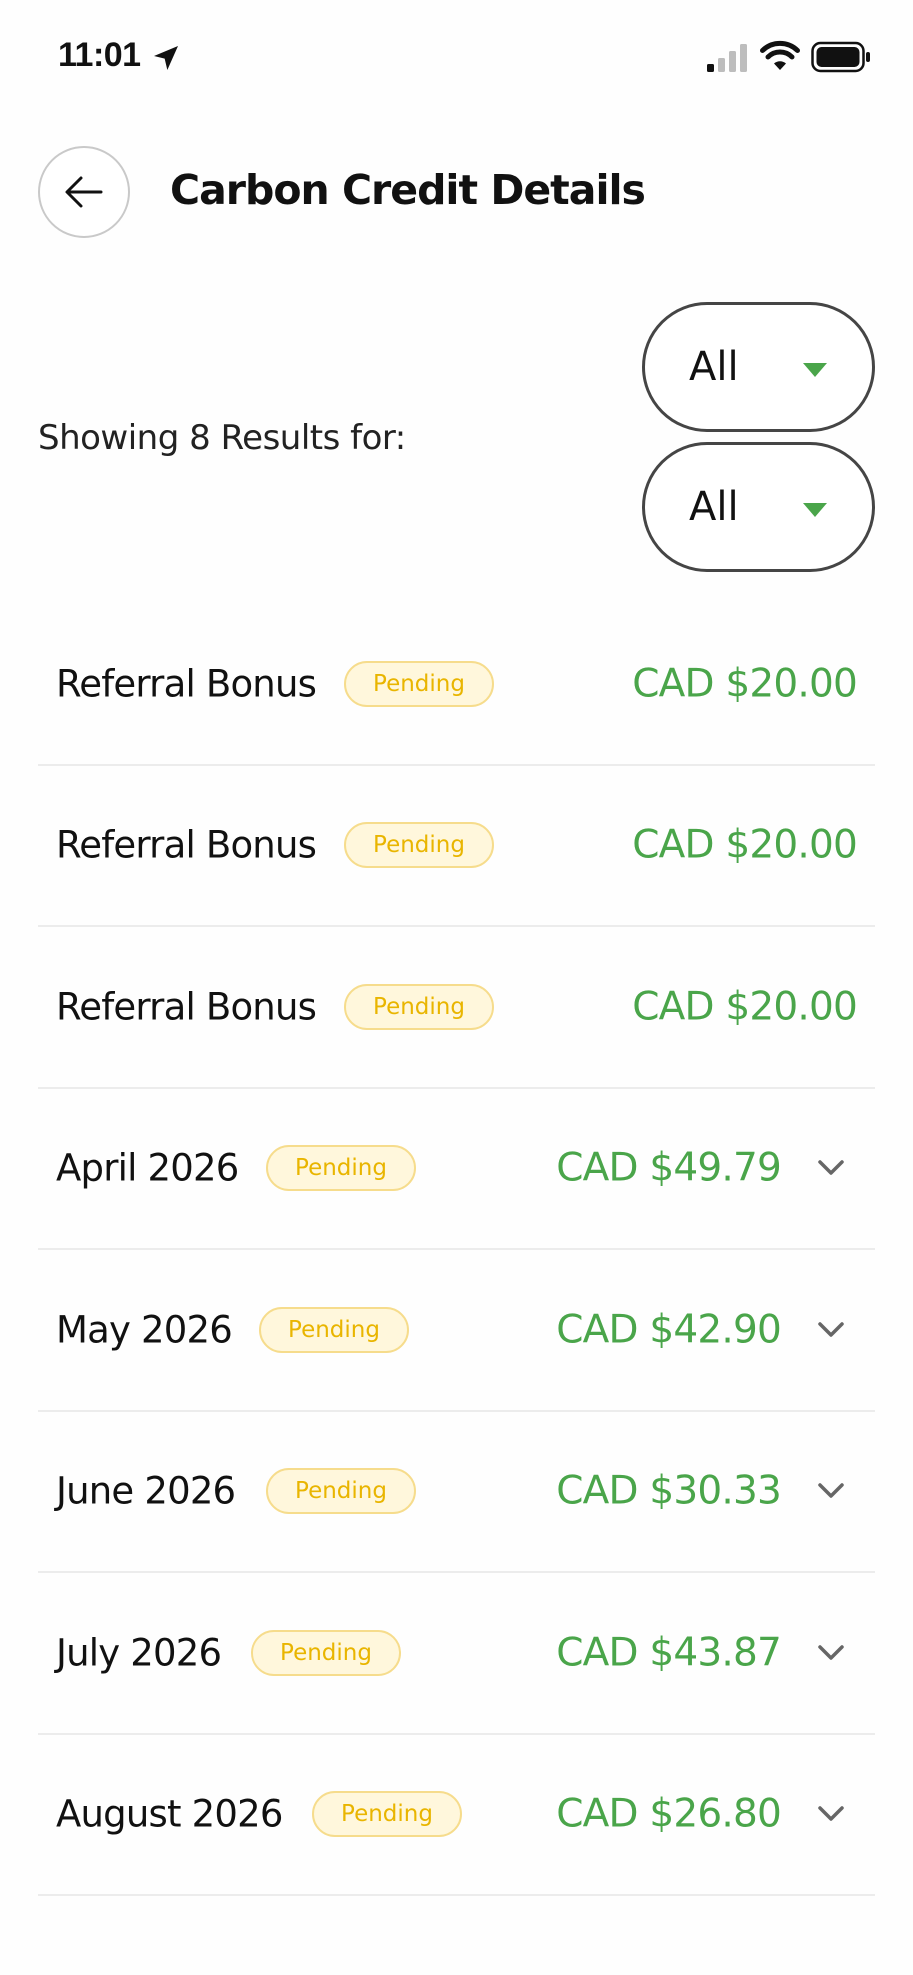 The width and height of the screenshot is (913, 1975). Describe the element at coordinates (99, 55) in the screenshot. I see `status-time: 11:01` at that location.